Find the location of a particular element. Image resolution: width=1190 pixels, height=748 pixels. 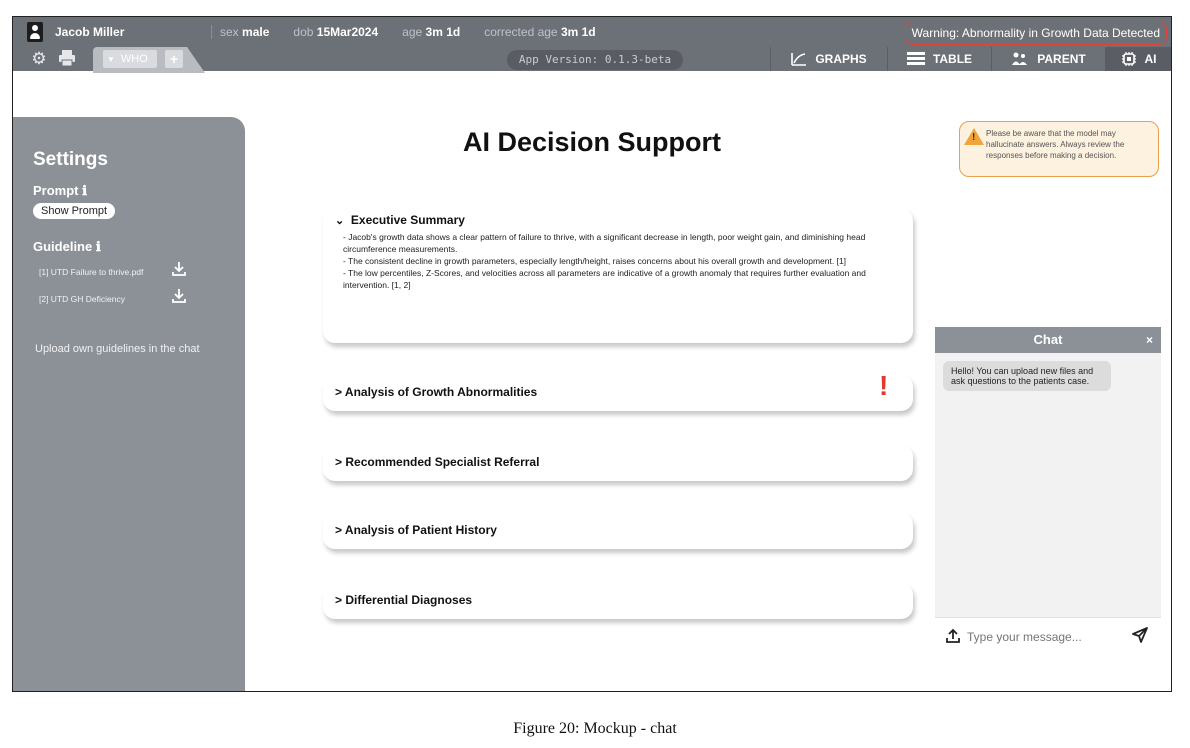

table-icon is located at coordinates (915, 58).